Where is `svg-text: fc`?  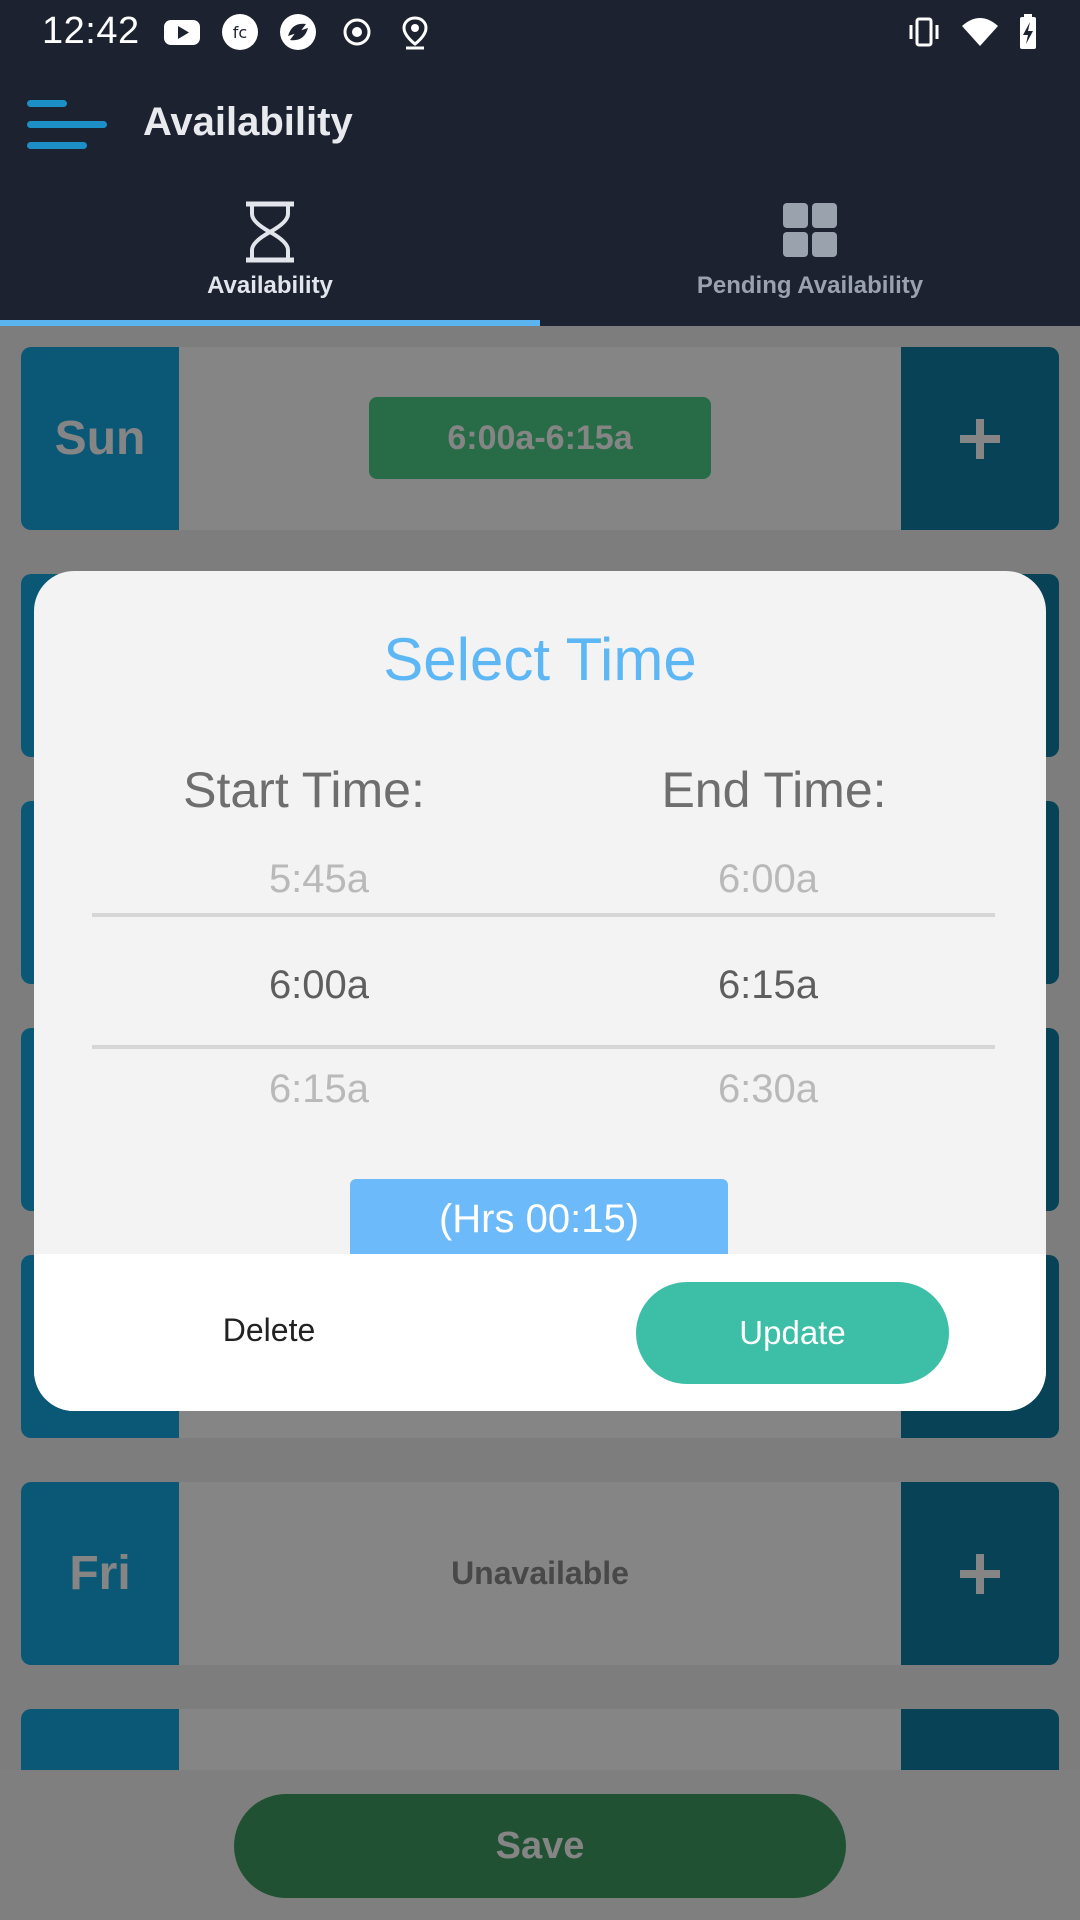
svg-text: fc is located at coordinates (240, 32).